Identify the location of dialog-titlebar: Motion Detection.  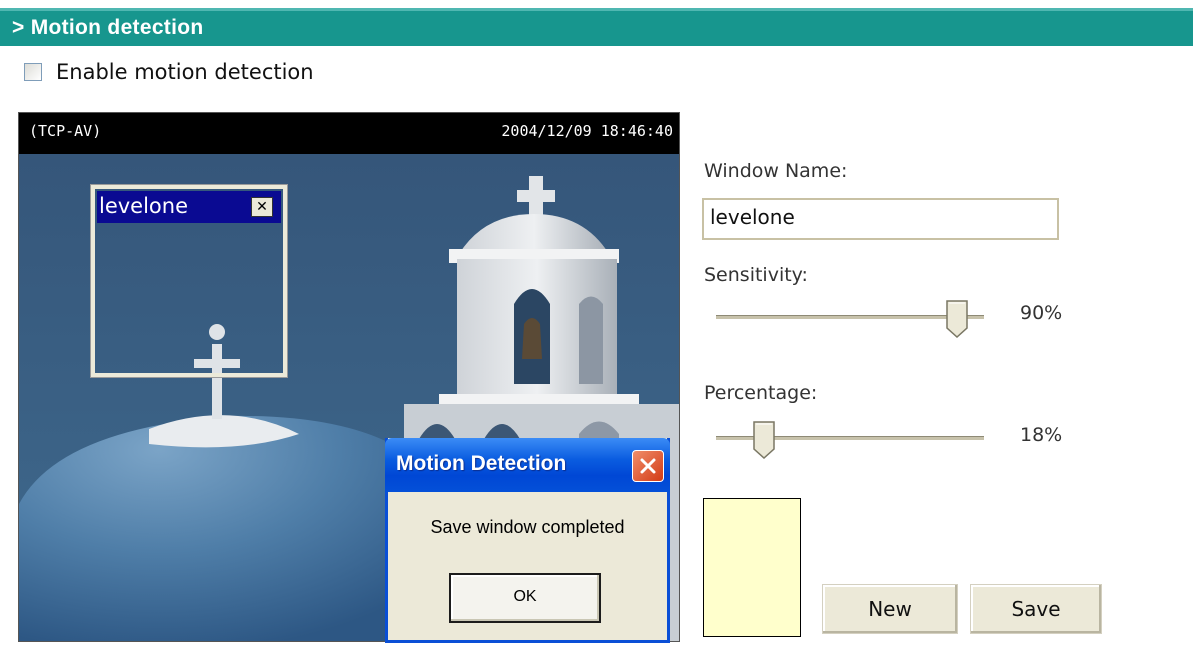
(527, 465).